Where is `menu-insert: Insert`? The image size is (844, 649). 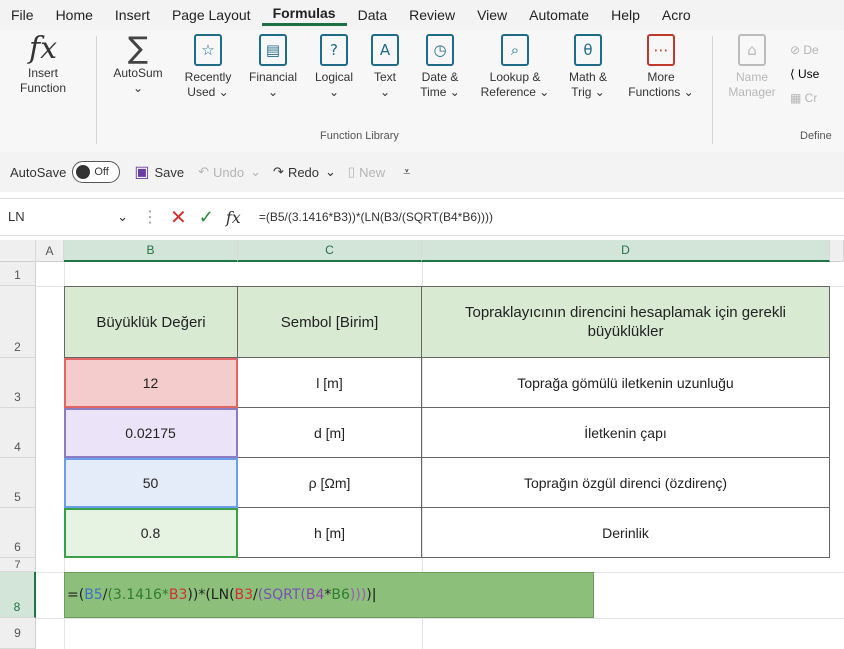
menu-insert: Insert is located at coordinates (132, 15).